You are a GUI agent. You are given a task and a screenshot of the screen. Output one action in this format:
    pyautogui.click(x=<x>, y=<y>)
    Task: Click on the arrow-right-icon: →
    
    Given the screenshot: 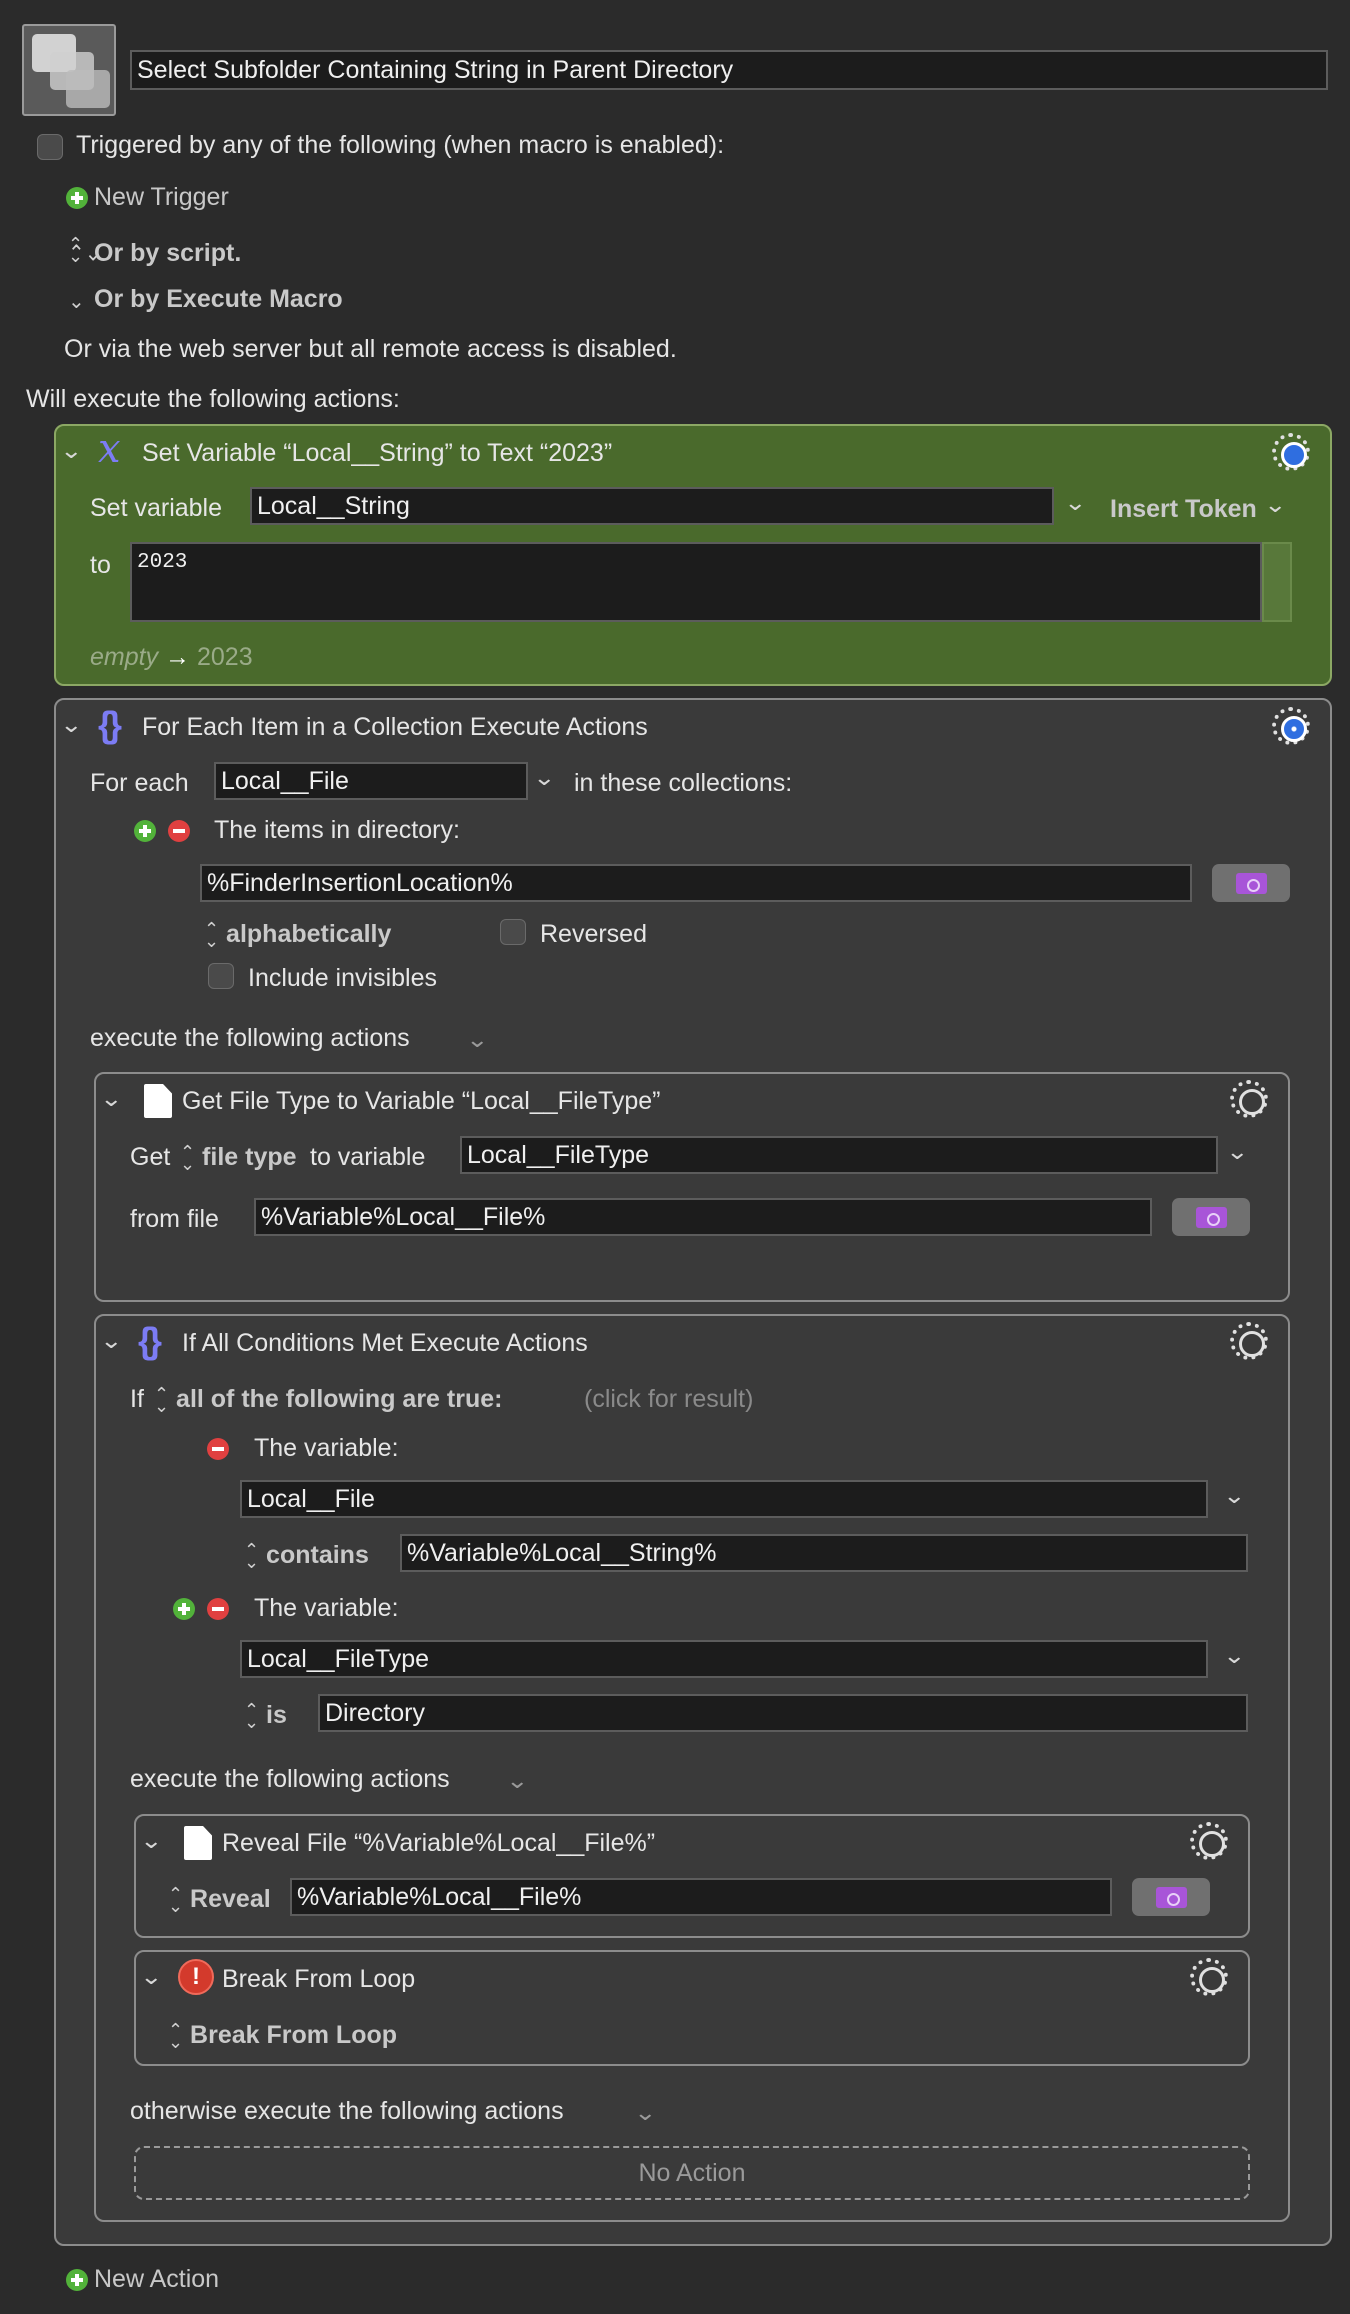 What is the action you would take?
    pyautogui.click(x=178, y=657)
    